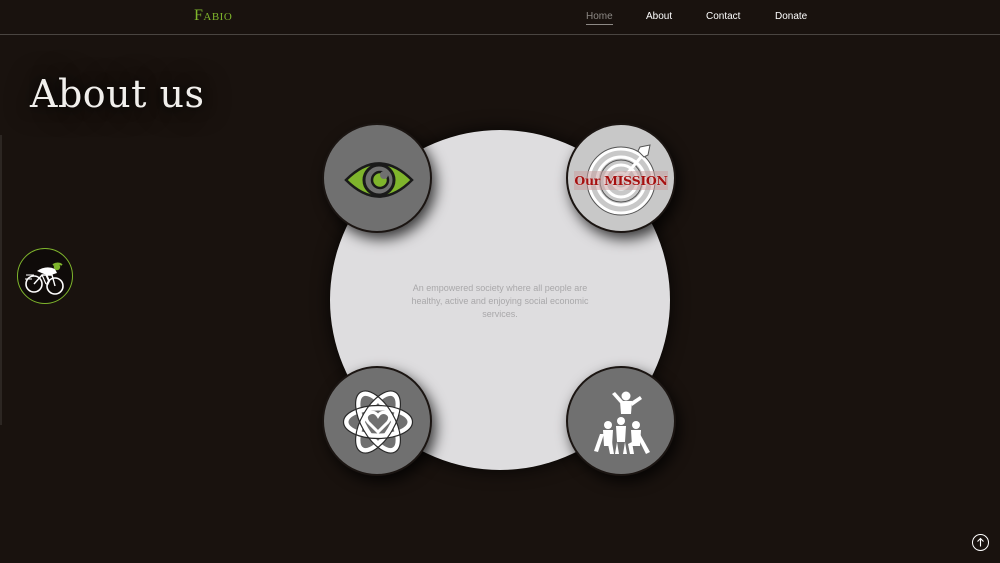 Image resolution: width=1000 pixels, height=563 pixels. What do you see at coordinates (659, 16) in the screenshot?
I see `nav-about: About` at bounding box center [659, 16].